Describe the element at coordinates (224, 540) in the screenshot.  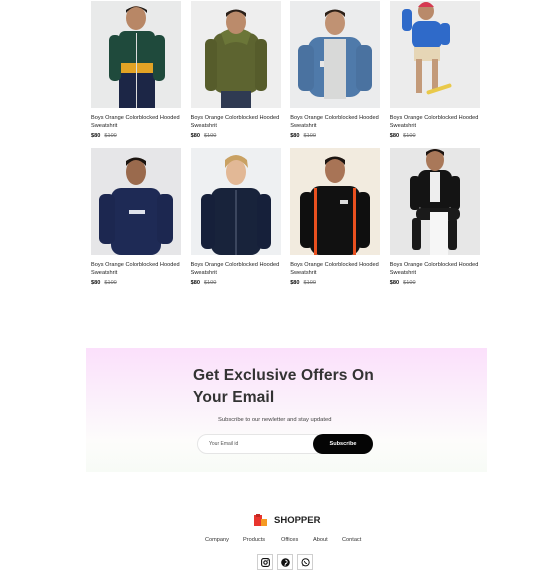
I see `footer-link-company: Company` at that location.